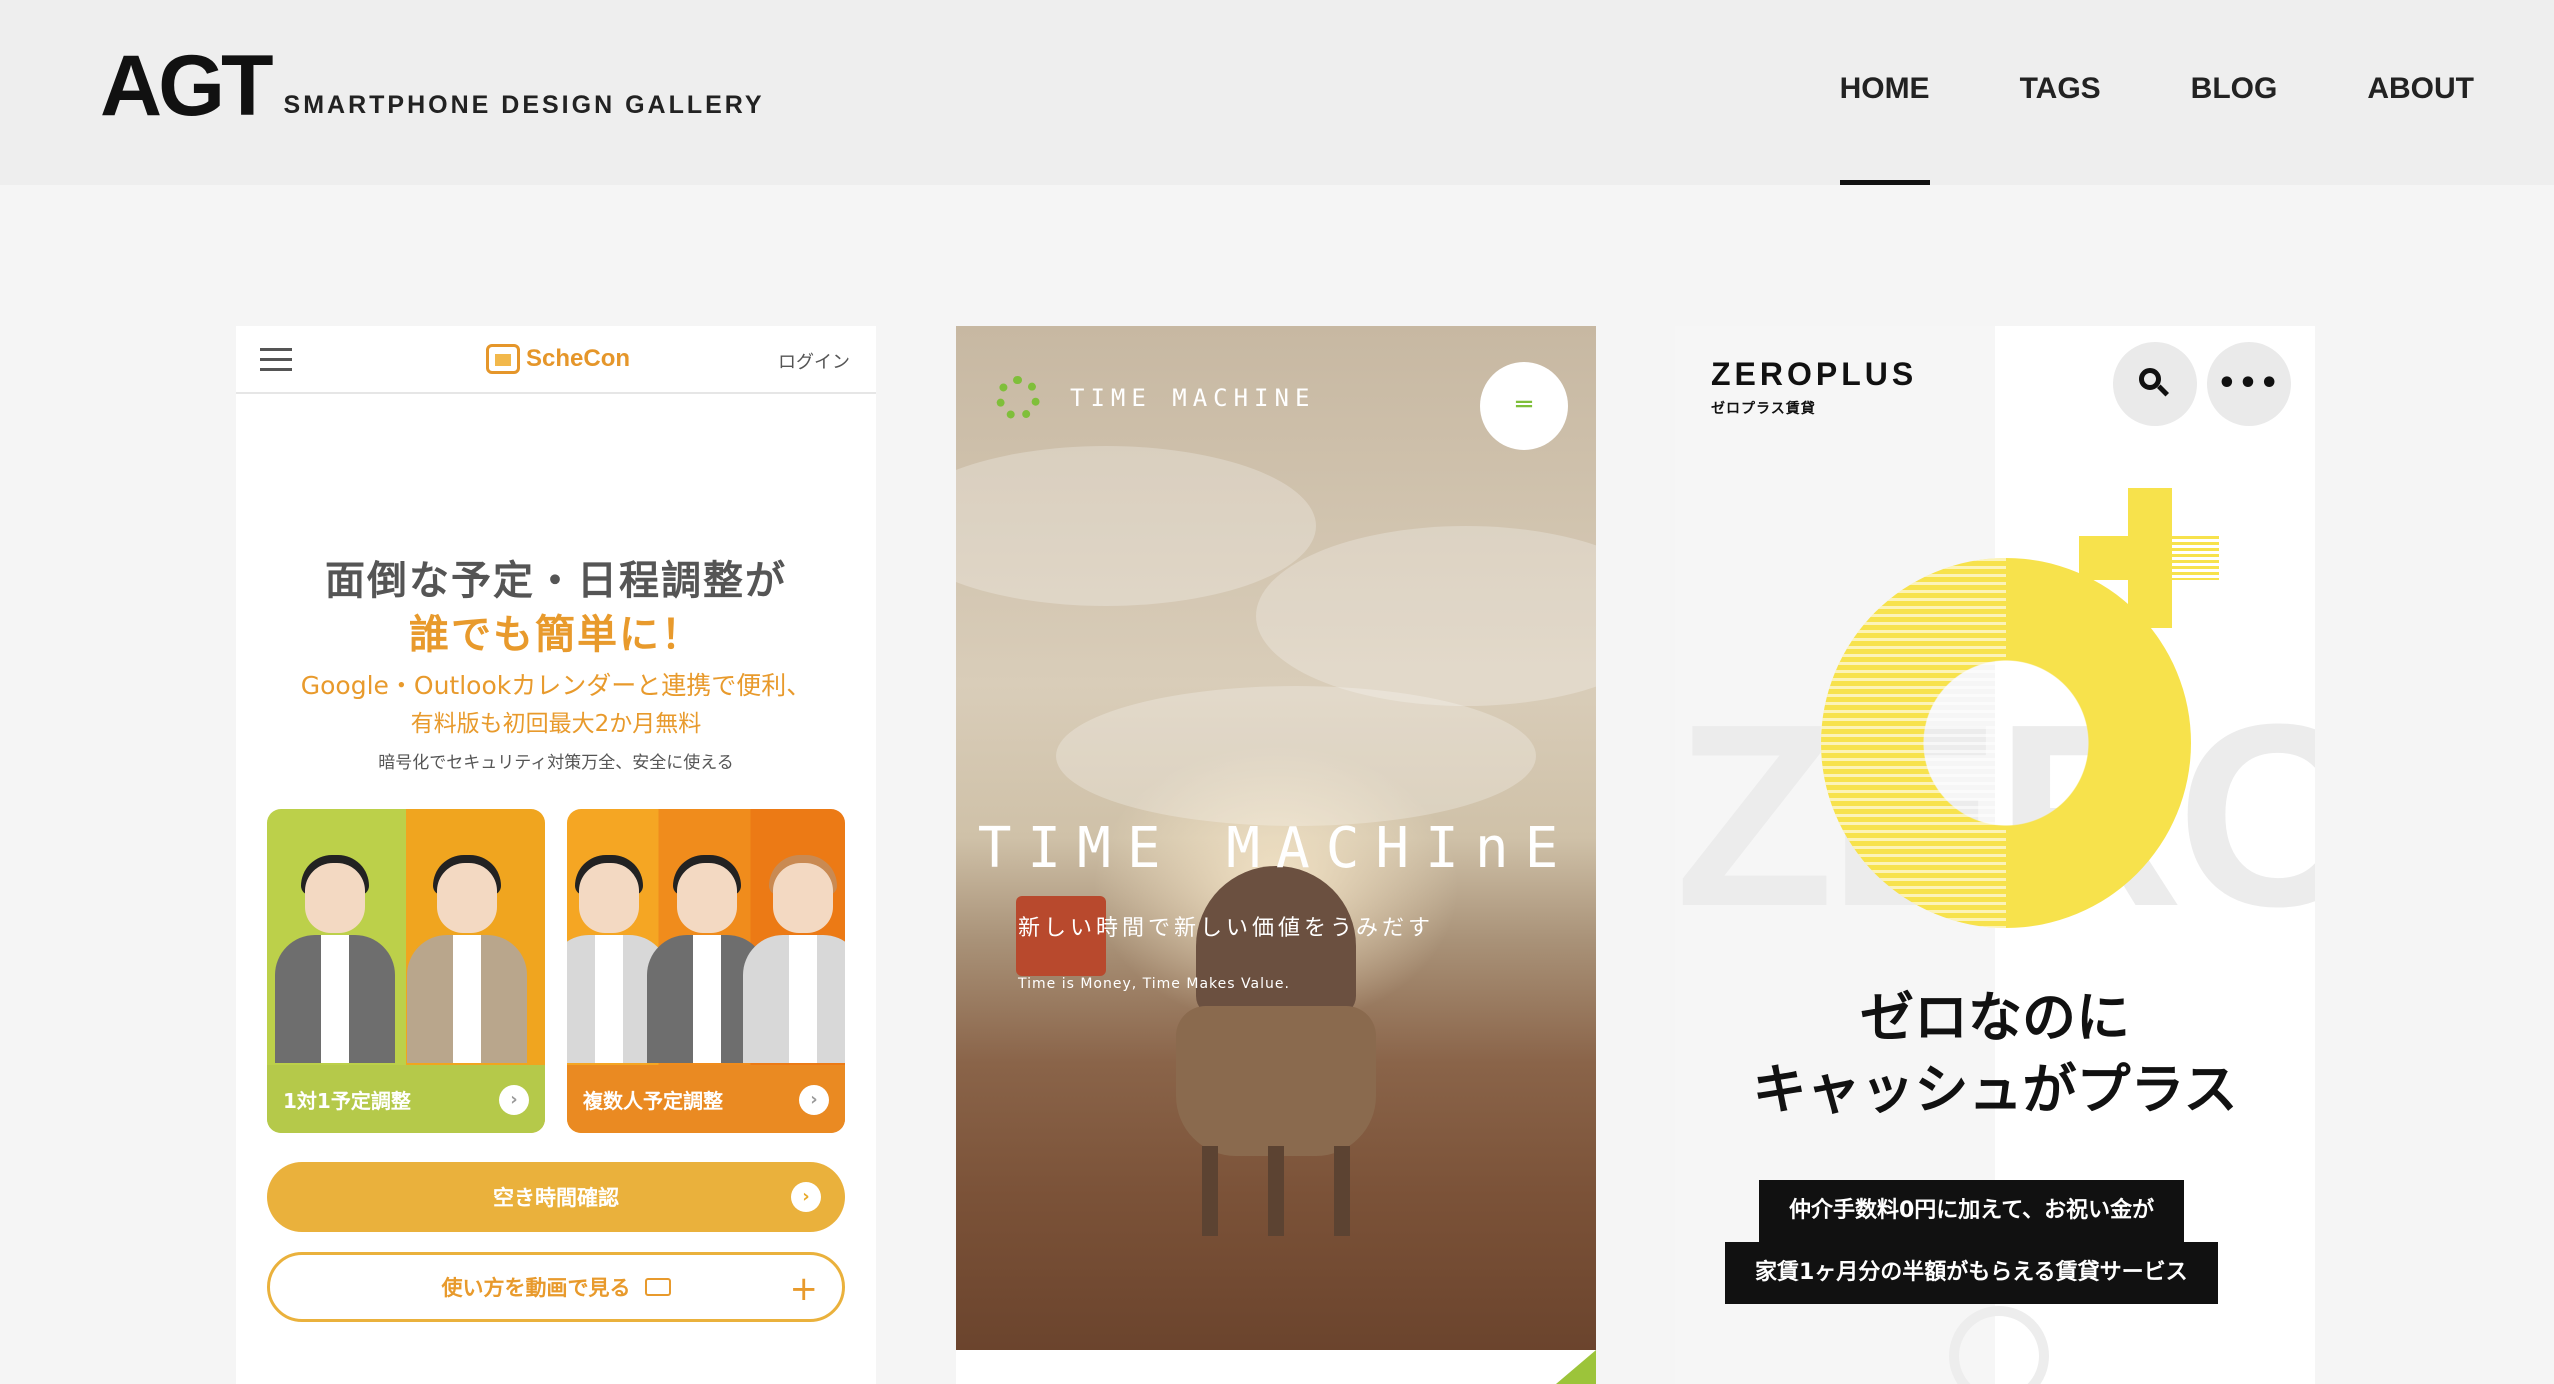 Image resolution: width=2554 pixels, height=1384 pixels. What do you see at coordinates (2155, 384) in the screenshot?
I see `search-icon` at bounding box center [2155, 384].